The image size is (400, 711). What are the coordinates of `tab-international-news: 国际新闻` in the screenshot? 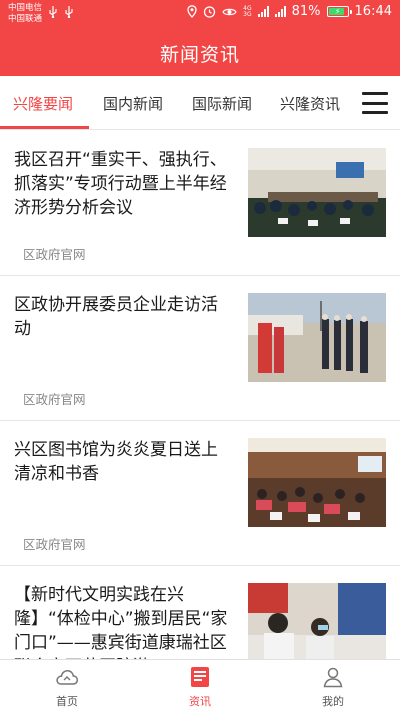 It's located at (222, 103).